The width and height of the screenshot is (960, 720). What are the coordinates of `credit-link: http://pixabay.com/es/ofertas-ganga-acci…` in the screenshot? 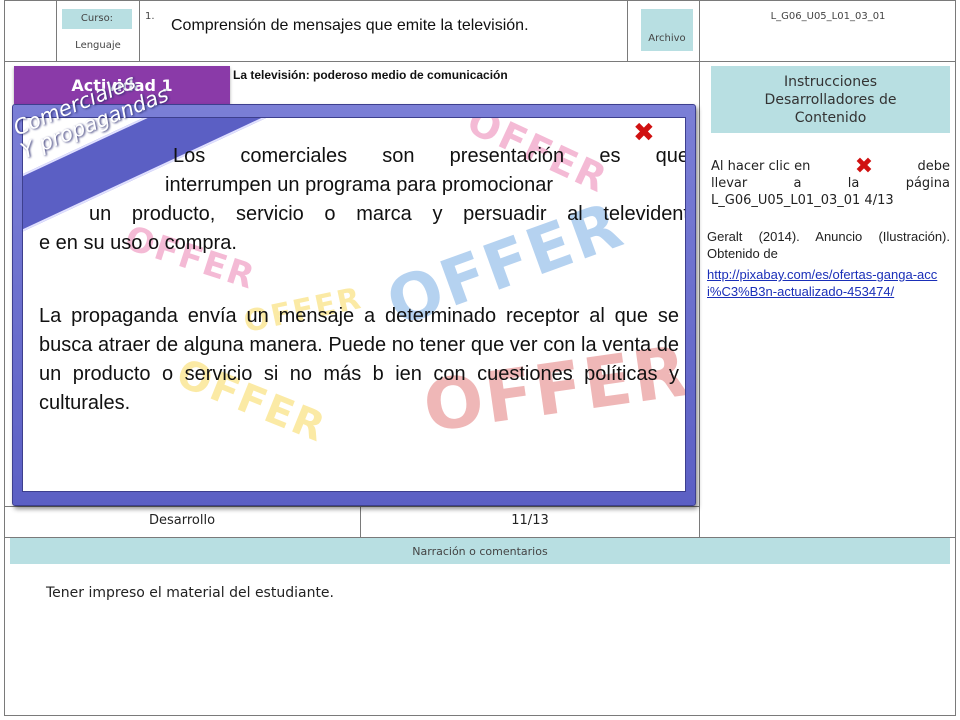 It's located at (827, 283).